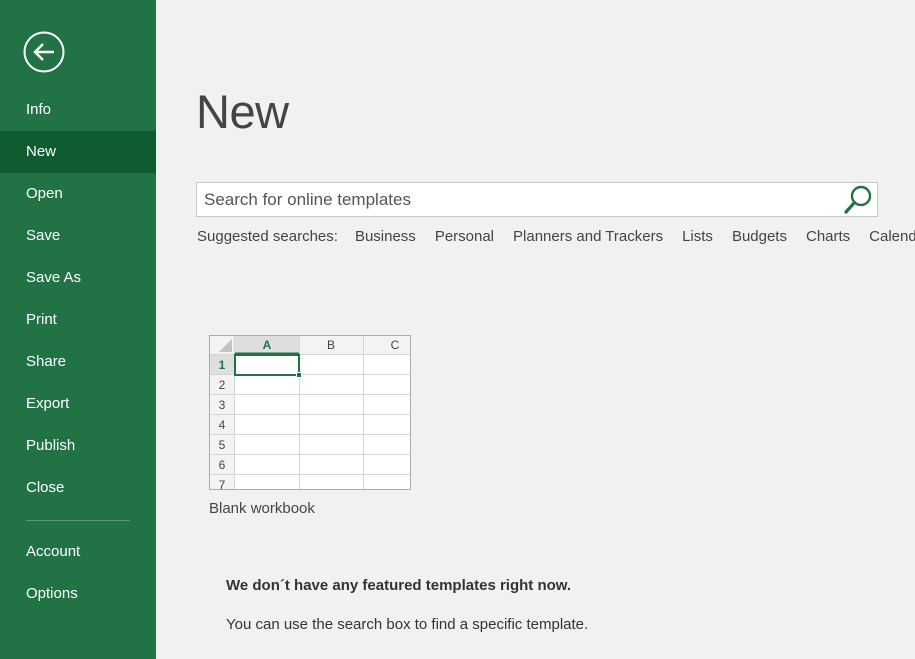  I want to click on nav-item-save: Save, so click(78, 236).